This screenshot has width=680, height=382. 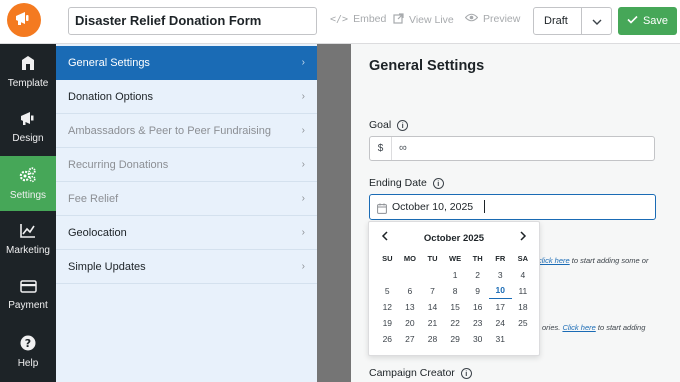 I want to click on template-icon, so click(x=28, y=64).